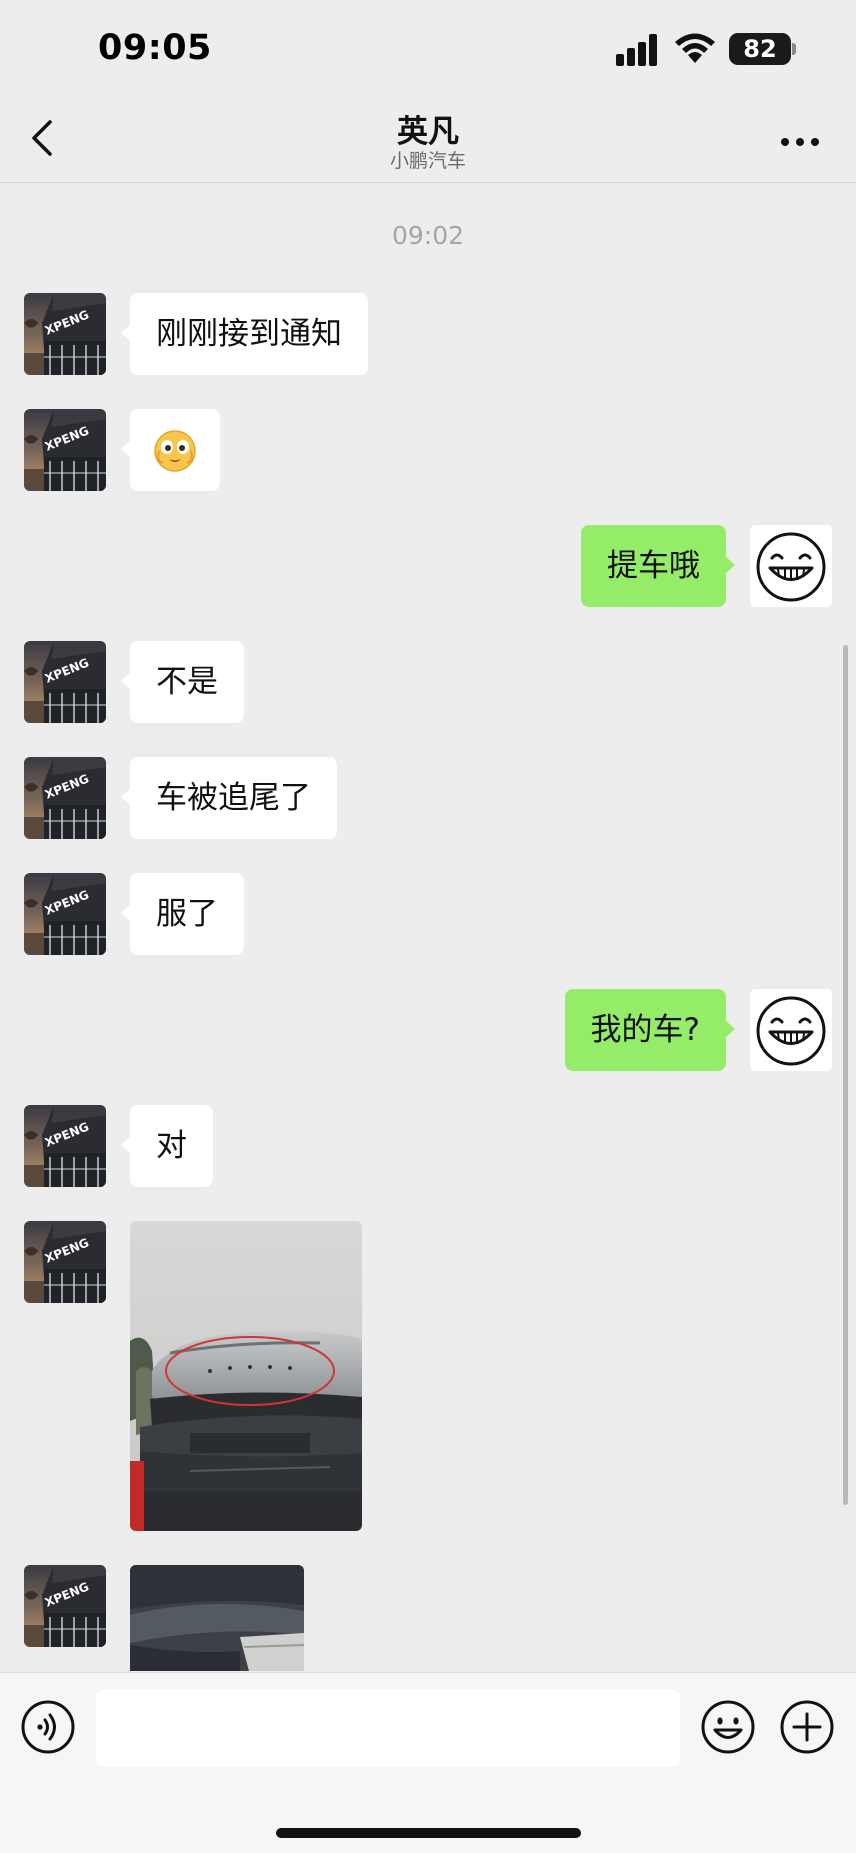 This screenshot has width=856, height=1853. Describe the element at coordinates (695, 48) in the screenshot. I see `wifi-icon` at that location.